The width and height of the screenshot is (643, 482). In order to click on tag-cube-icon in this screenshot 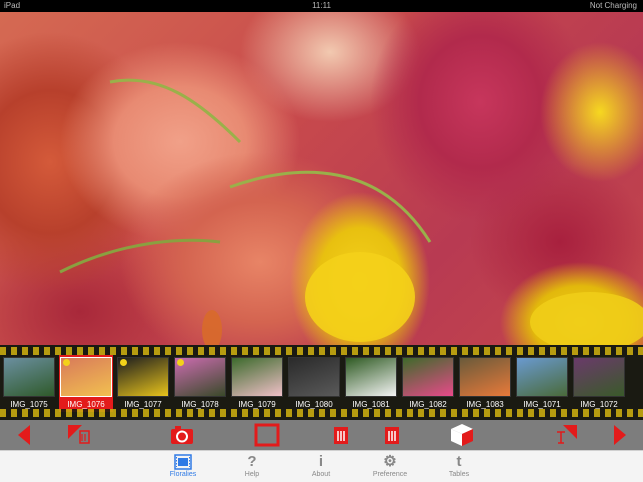, I will do `click(462, 435)`.